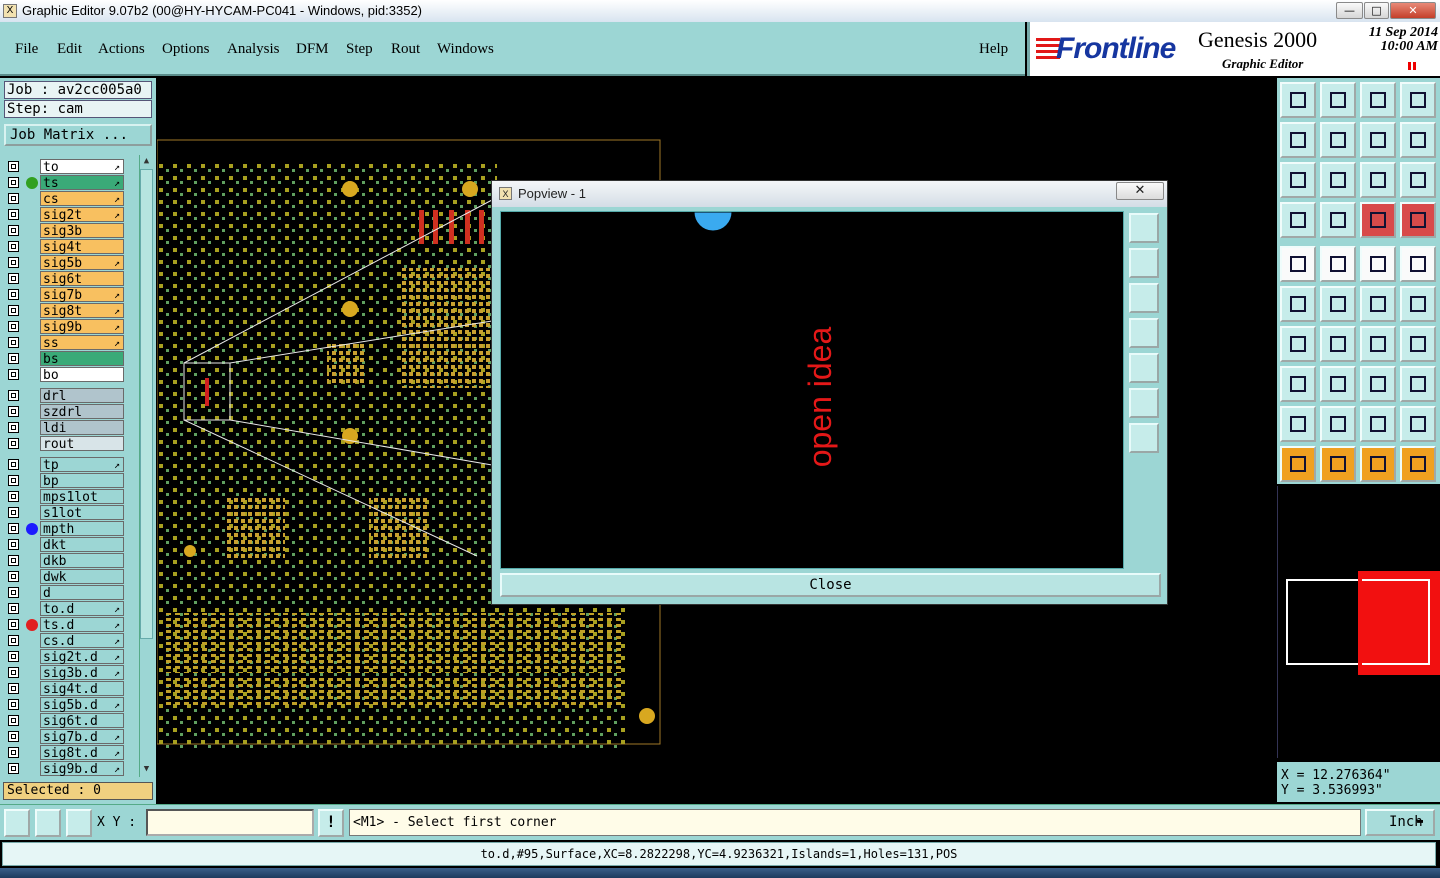 The width and height of the screenshot is (1440, 878). I want to click on layer-name: ts ↗, so click(82, 183).